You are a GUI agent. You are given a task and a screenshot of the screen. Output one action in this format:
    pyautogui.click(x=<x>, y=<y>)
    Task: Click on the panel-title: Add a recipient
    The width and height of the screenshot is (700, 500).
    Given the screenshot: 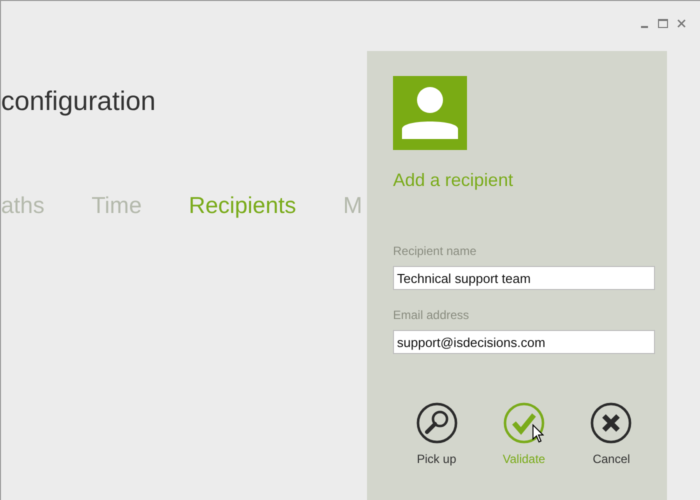 What is the action you would take?
    pyautogui.click(x=453, y=180)
    